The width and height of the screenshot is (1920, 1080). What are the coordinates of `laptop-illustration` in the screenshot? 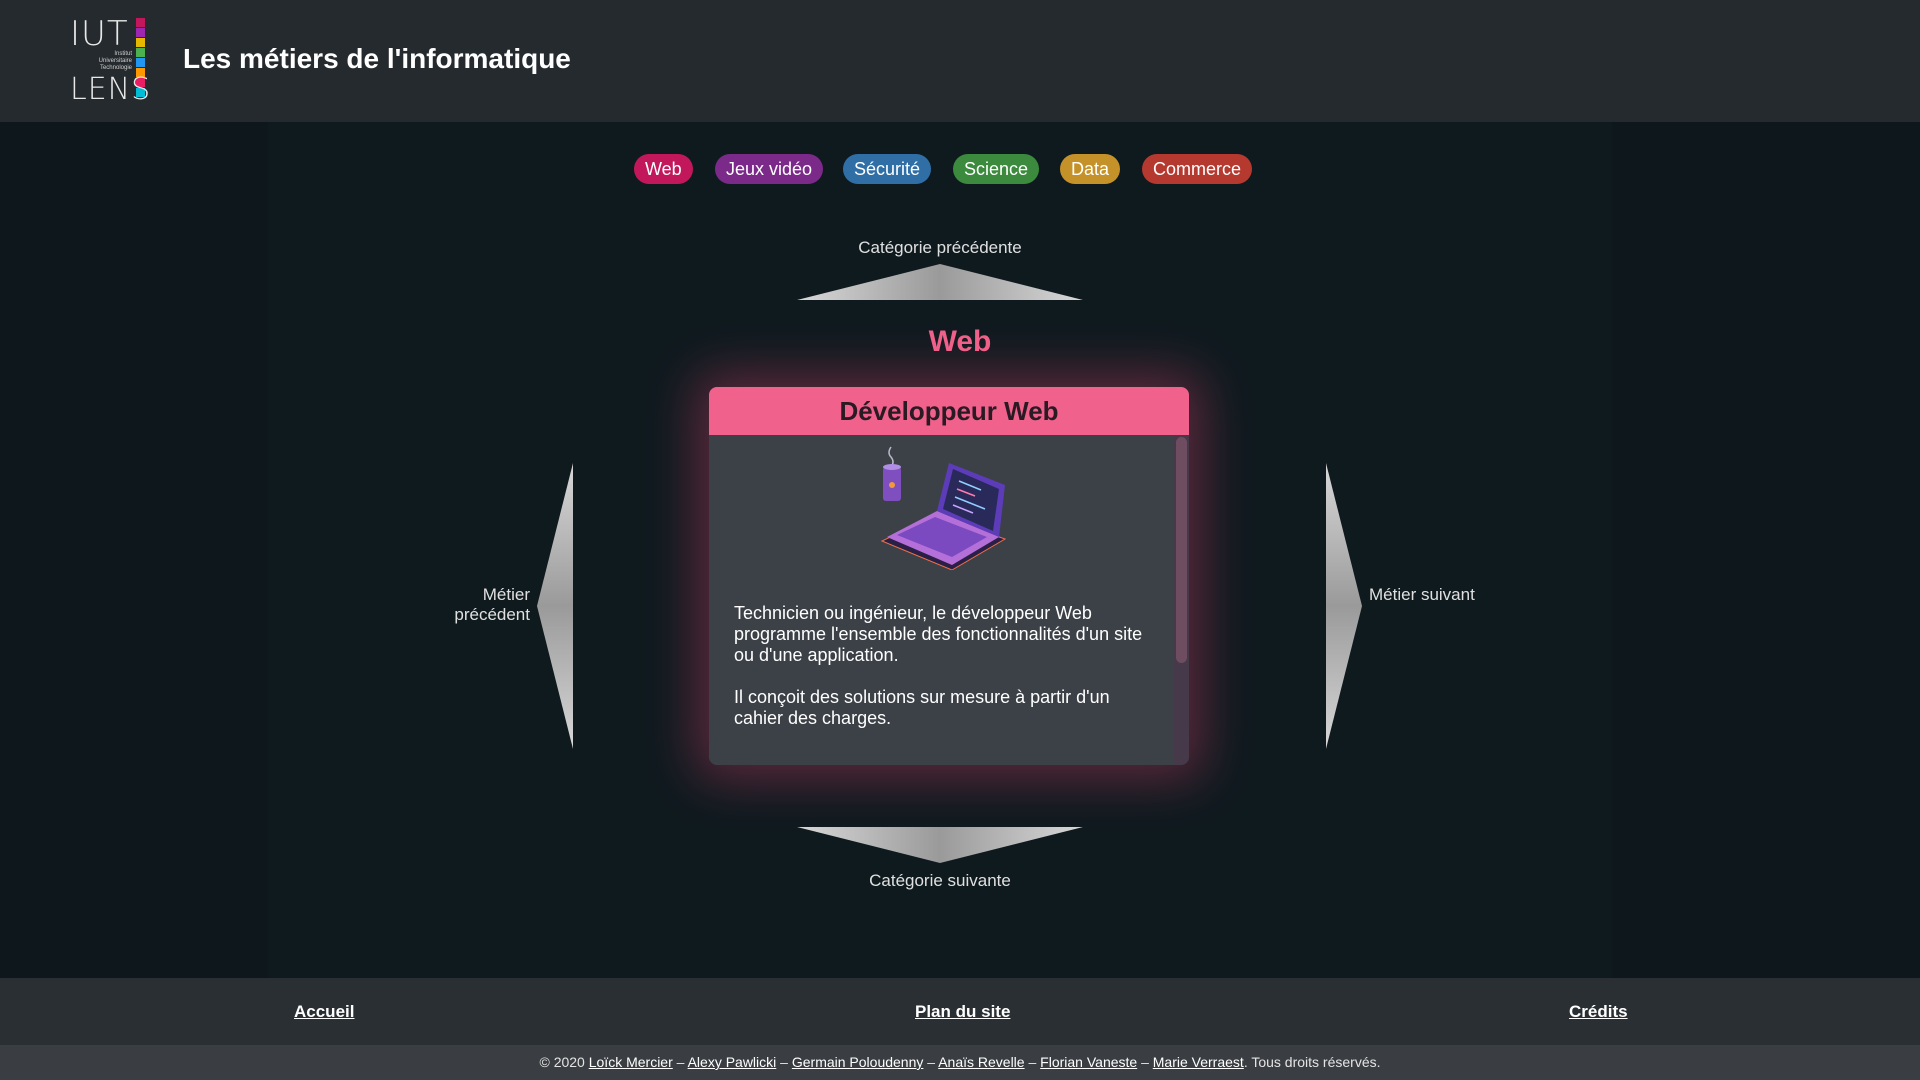 It's located at (943, 508).